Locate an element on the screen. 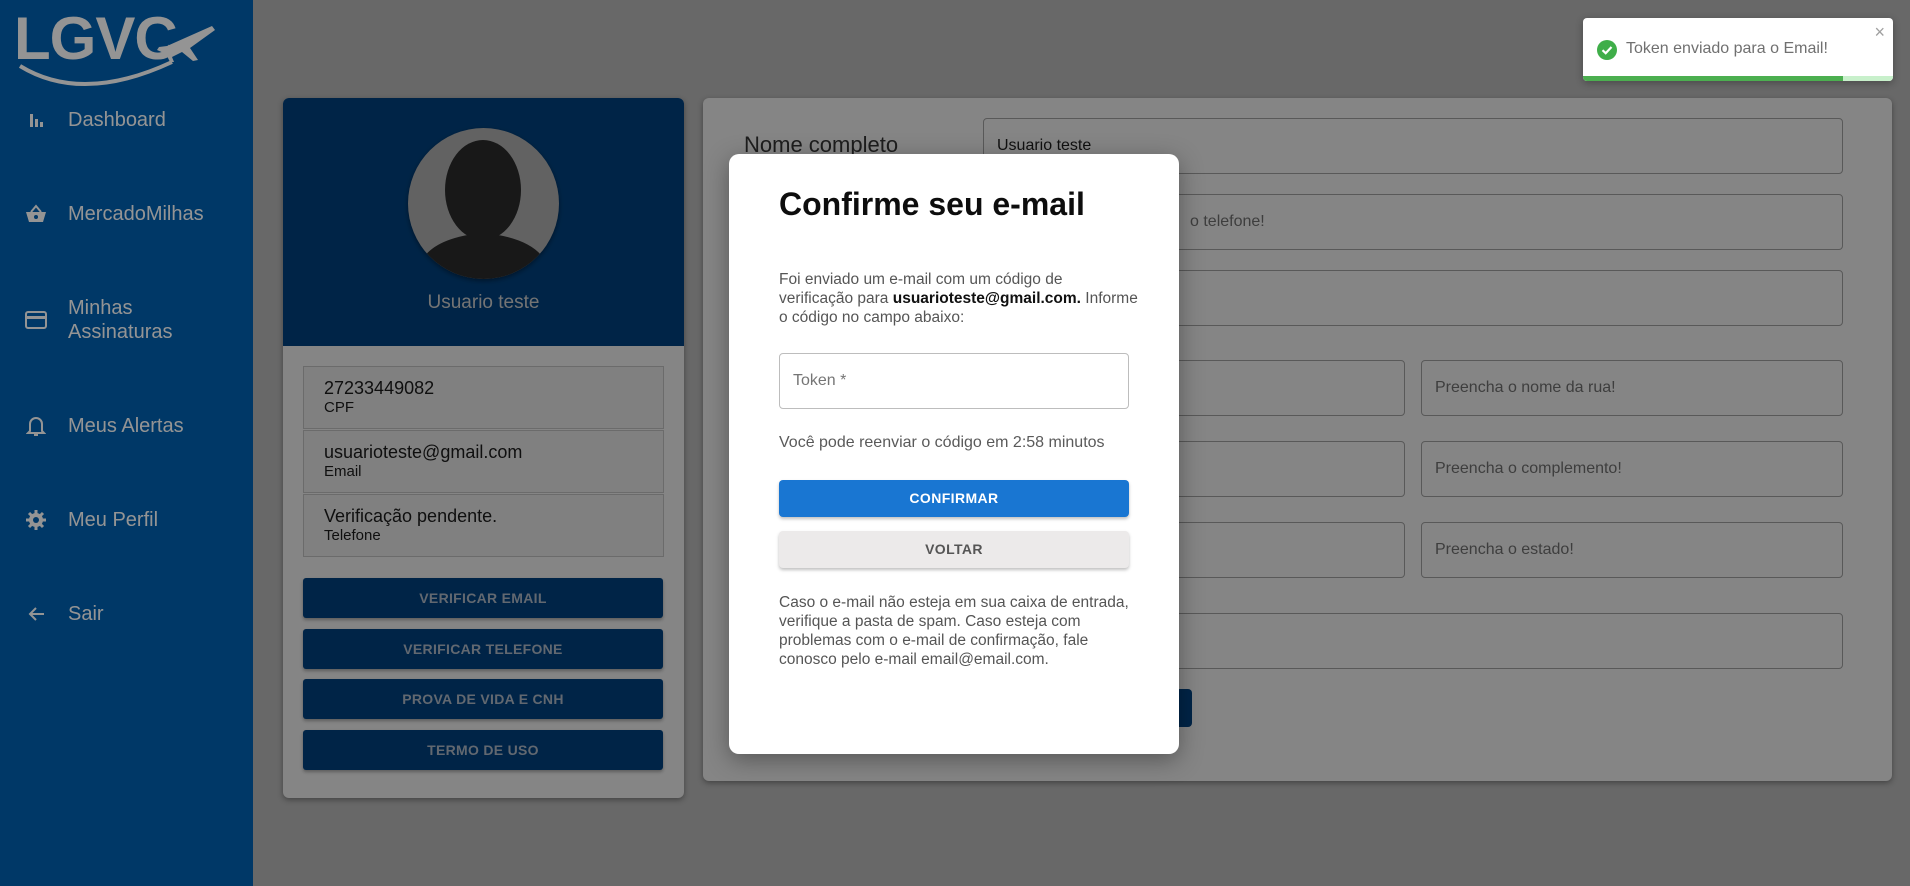 The width and height of the screenshot is (1910, 886). dialog-title: Confirme seu e-mail is located at coordinates (932, 204).